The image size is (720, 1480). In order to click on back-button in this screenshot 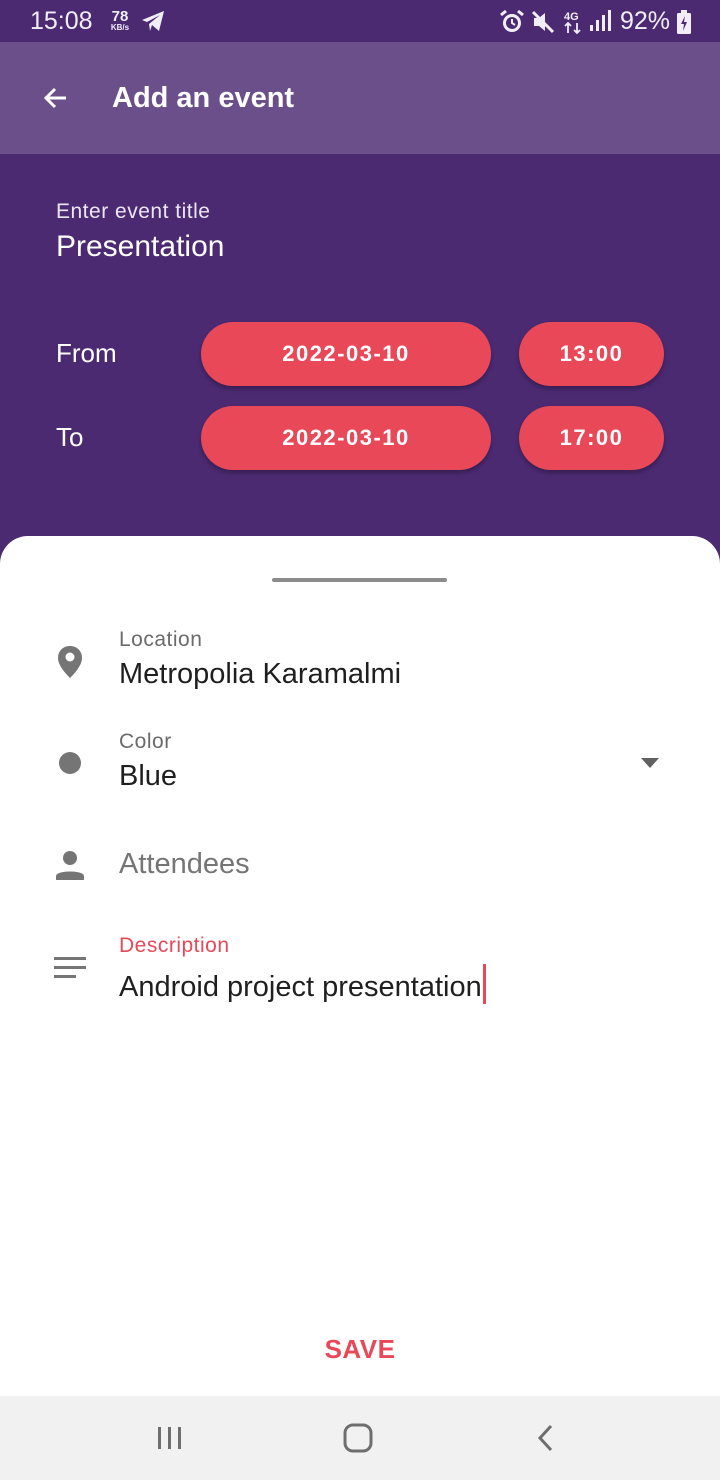, I will do `click(56, 98)`.